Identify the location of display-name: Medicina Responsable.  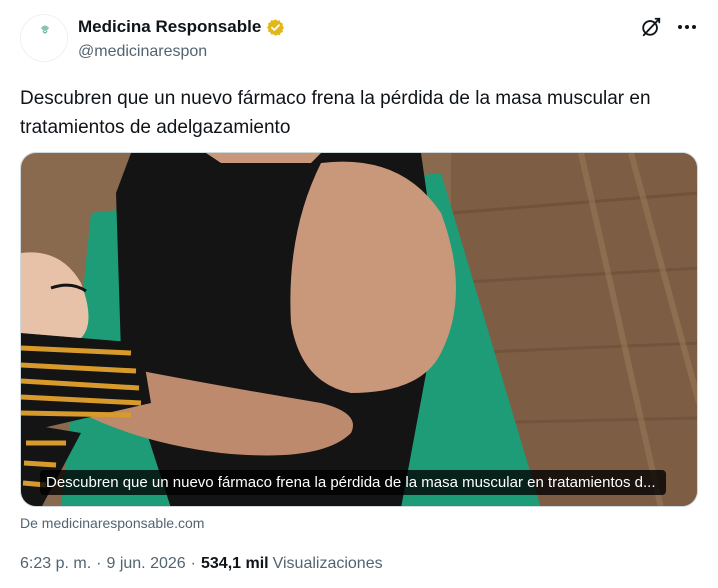
(169, 27).